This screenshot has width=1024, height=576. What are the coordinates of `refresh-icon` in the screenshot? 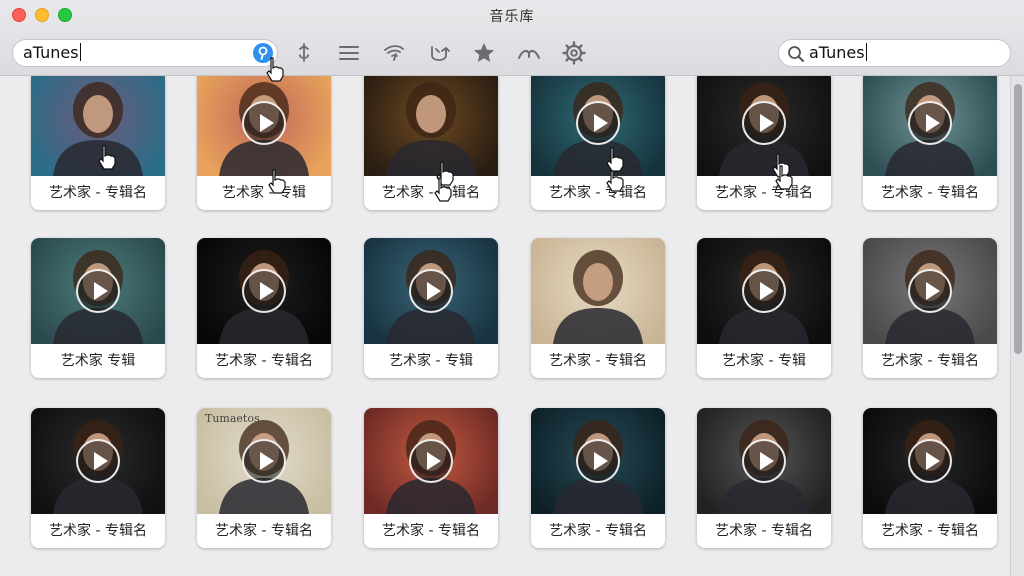 It's located at (440, 53).